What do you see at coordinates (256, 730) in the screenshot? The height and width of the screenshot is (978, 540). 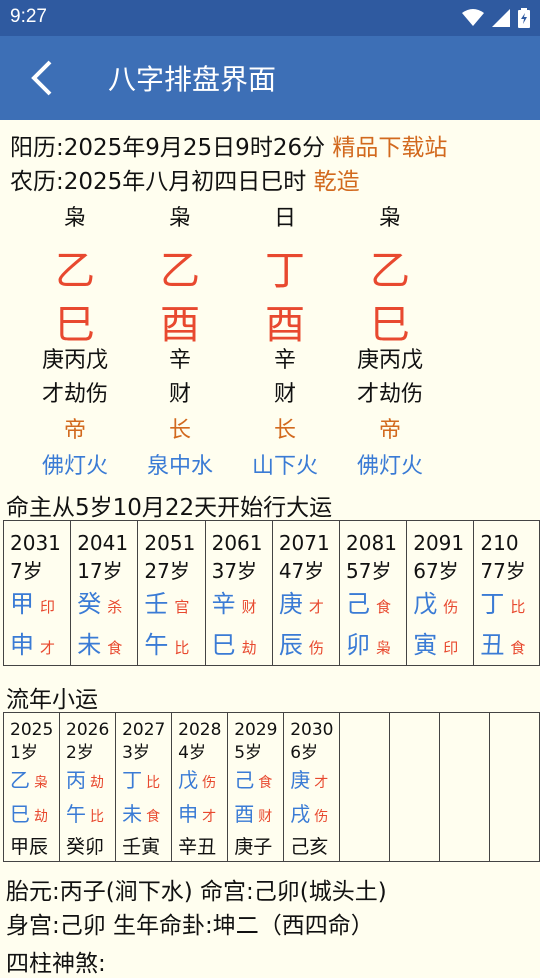 I see `liunian-year: 2029` at bounding box center [256, 730].